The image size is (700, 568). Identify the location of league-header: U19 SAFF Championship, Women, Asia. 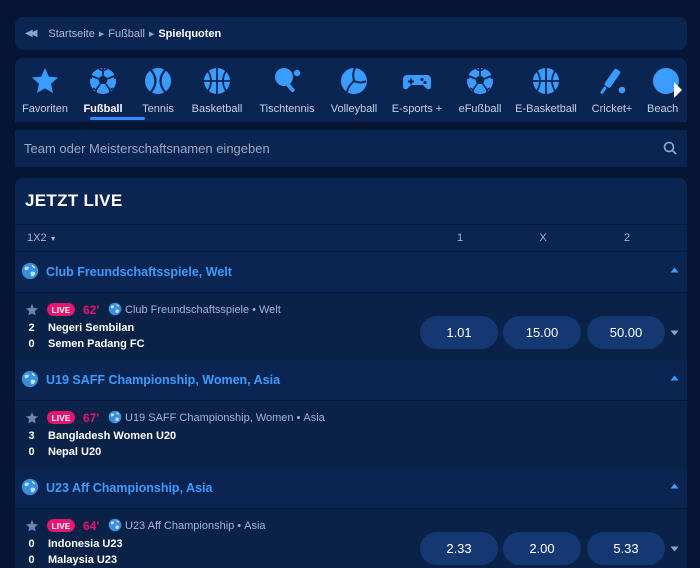
(351, 380).